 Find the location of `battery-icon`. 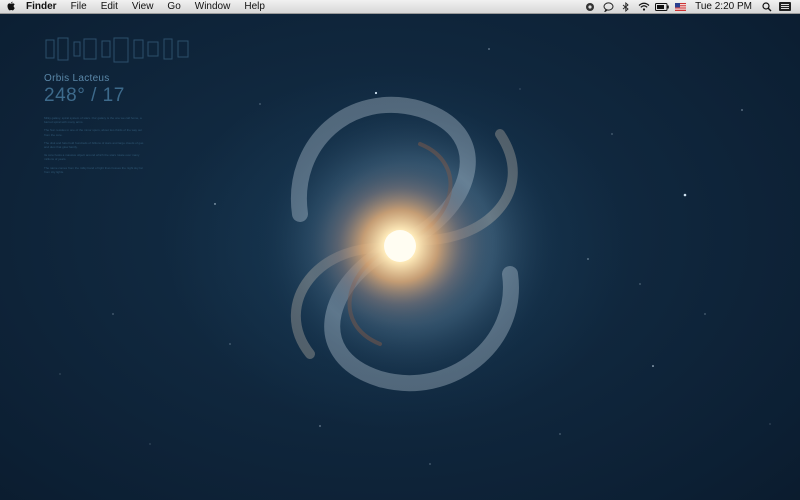

battery-icon is located at coordinates (662, 6).